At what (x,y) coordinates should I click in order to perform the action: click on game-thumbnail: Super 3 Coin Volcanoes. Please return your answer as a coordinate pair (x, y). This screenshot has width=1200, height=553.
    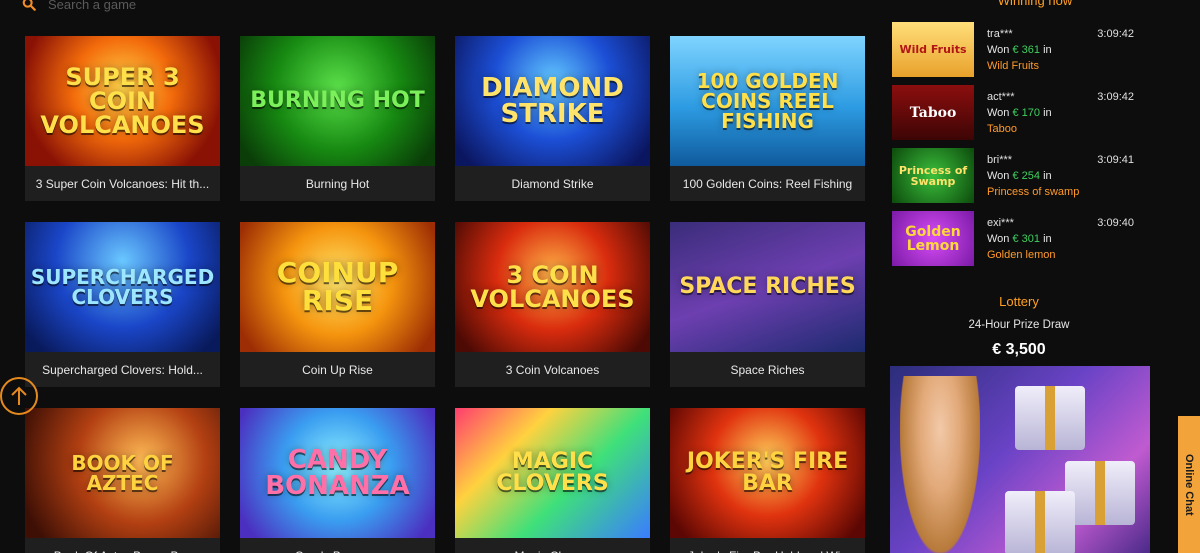
    Looking at the image, I should click on (122, 101).